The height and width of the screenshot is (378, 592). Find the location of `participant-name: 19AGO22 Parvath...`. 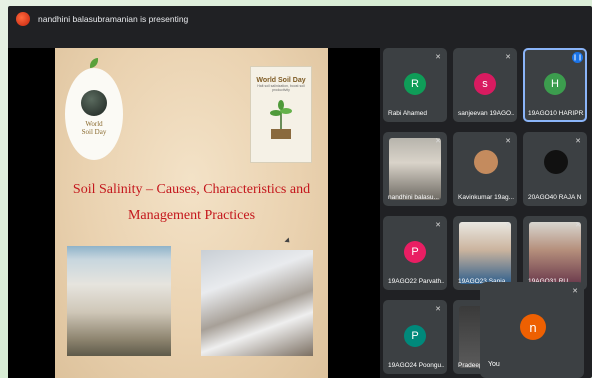

participant-name: 19AGO22 Parvath... is located at coordinates (416, 281).